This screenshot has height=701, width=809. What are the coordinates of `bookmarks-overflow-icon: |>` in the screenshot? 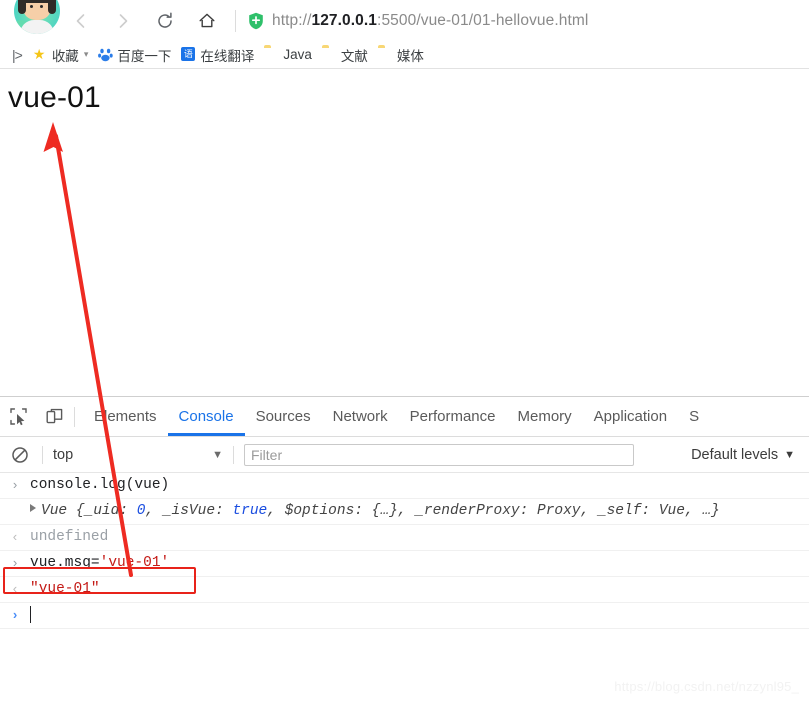 It's located at (17, 55).